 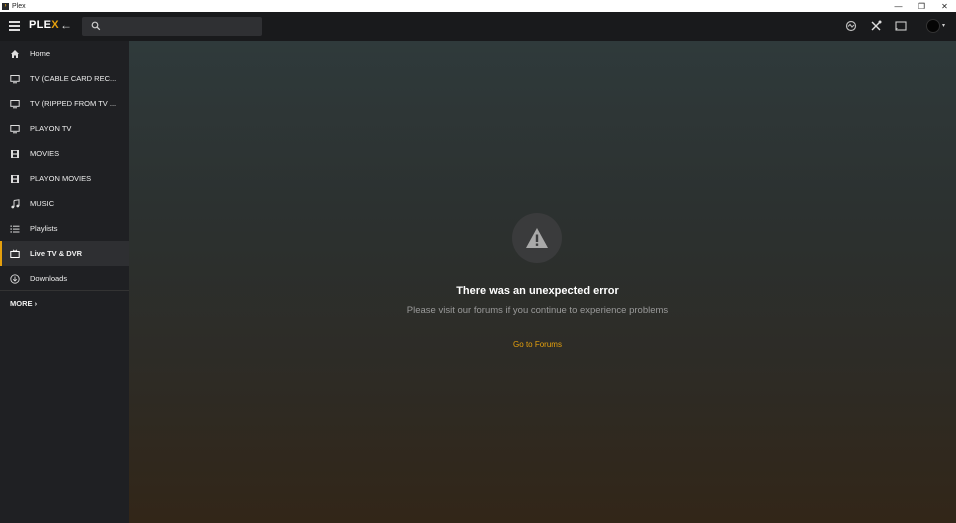 I want to click on music-note-icon, so click(x=15, y=203).